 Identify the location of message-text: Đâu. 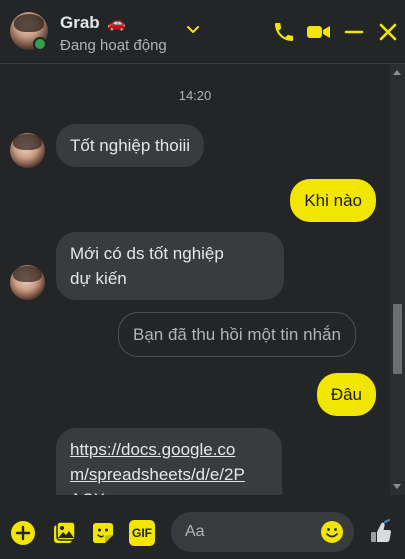
(346, 394).